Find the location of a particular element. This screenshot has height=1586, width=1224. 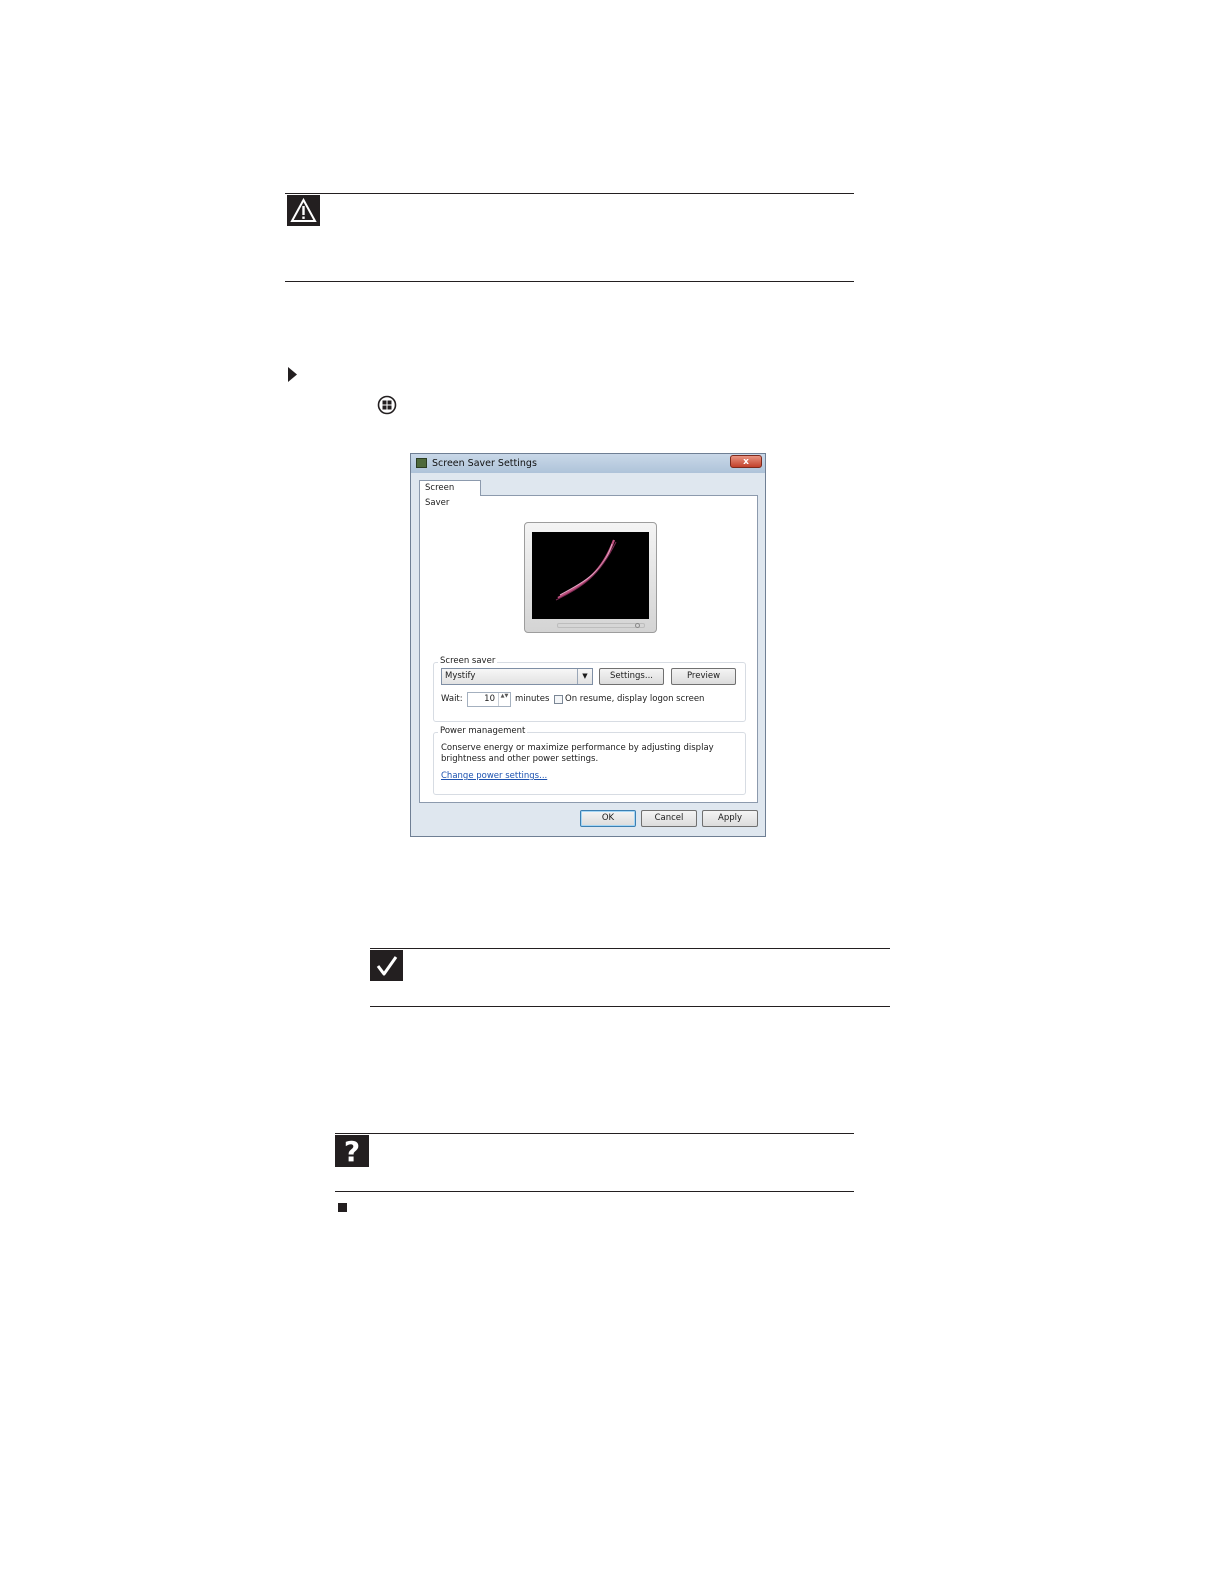

power-led-icon is located at coordinates (637, 625).